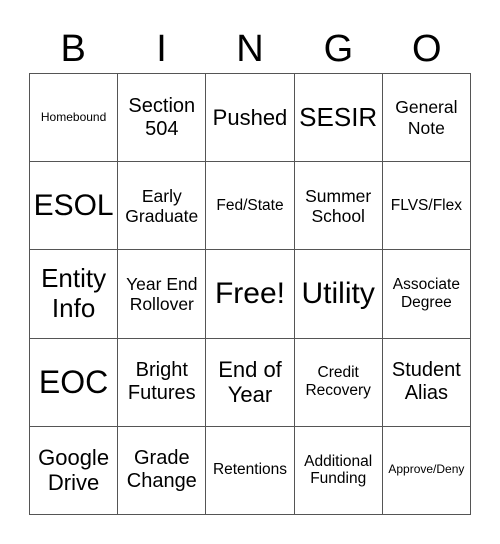 The width and height of the screenshot is (500, 544). I want to click on bingo-cell: Retentions, so click(250, 470).